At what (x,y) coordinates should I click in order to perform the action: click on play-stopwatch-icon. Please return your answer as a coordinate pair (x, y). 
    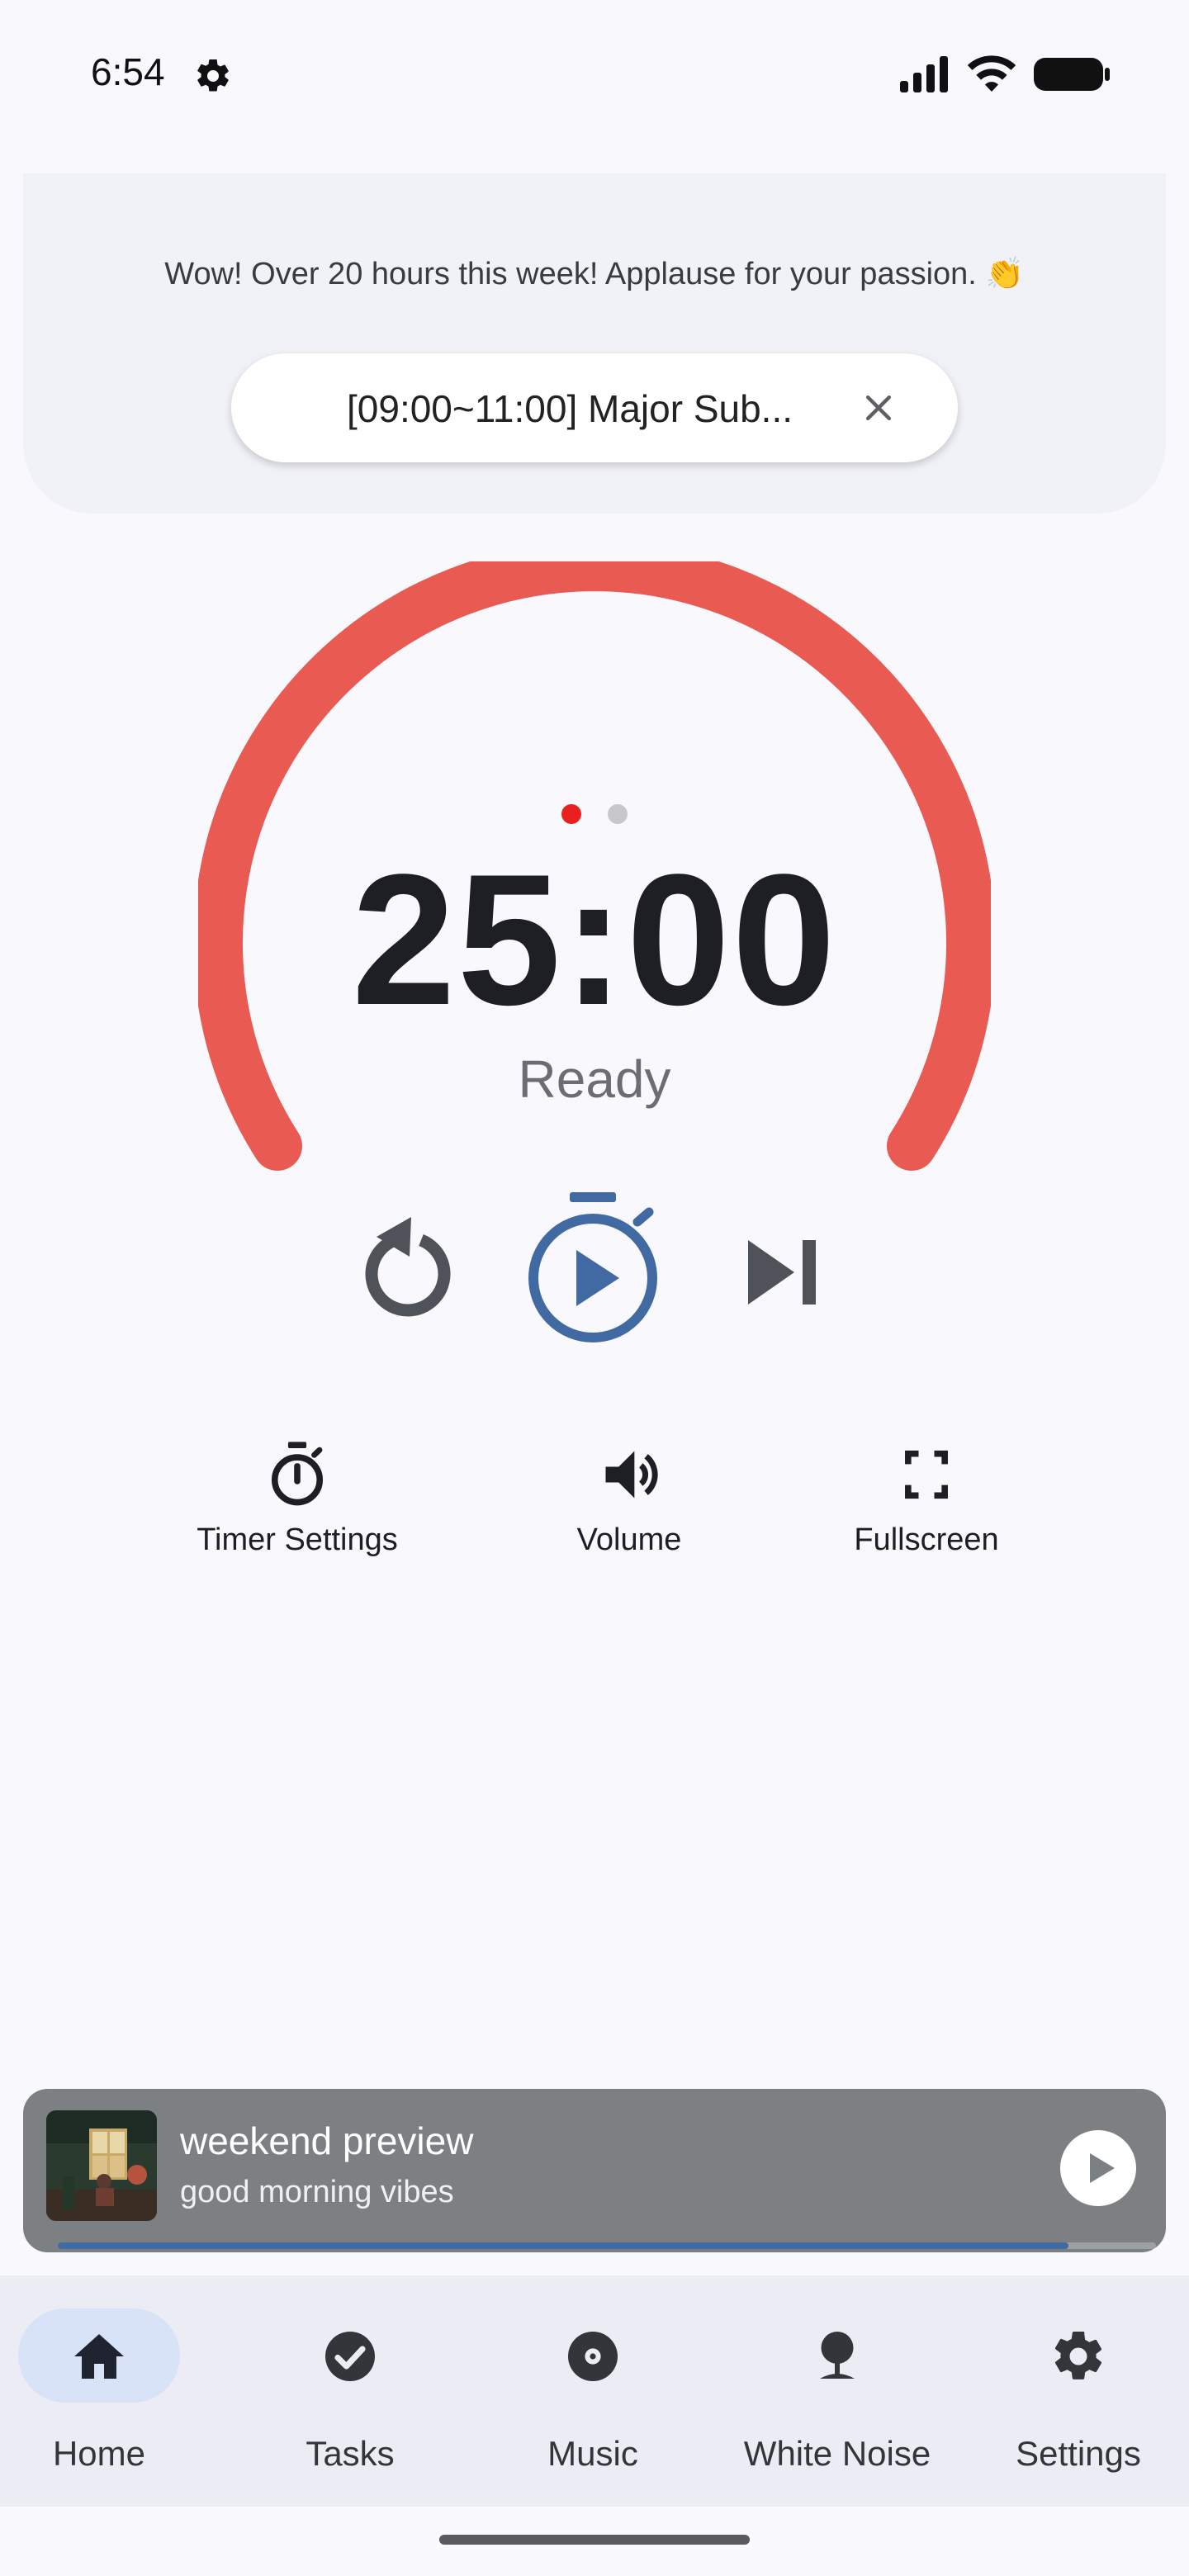
    Looking at the image, I should click on (594, 1268).